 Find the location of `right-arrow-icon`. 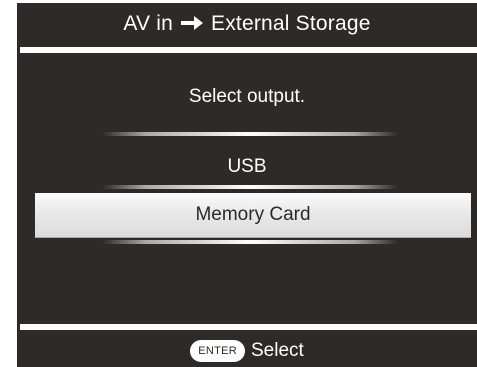

right-arrow-icon is located at coordinates (192, 24).